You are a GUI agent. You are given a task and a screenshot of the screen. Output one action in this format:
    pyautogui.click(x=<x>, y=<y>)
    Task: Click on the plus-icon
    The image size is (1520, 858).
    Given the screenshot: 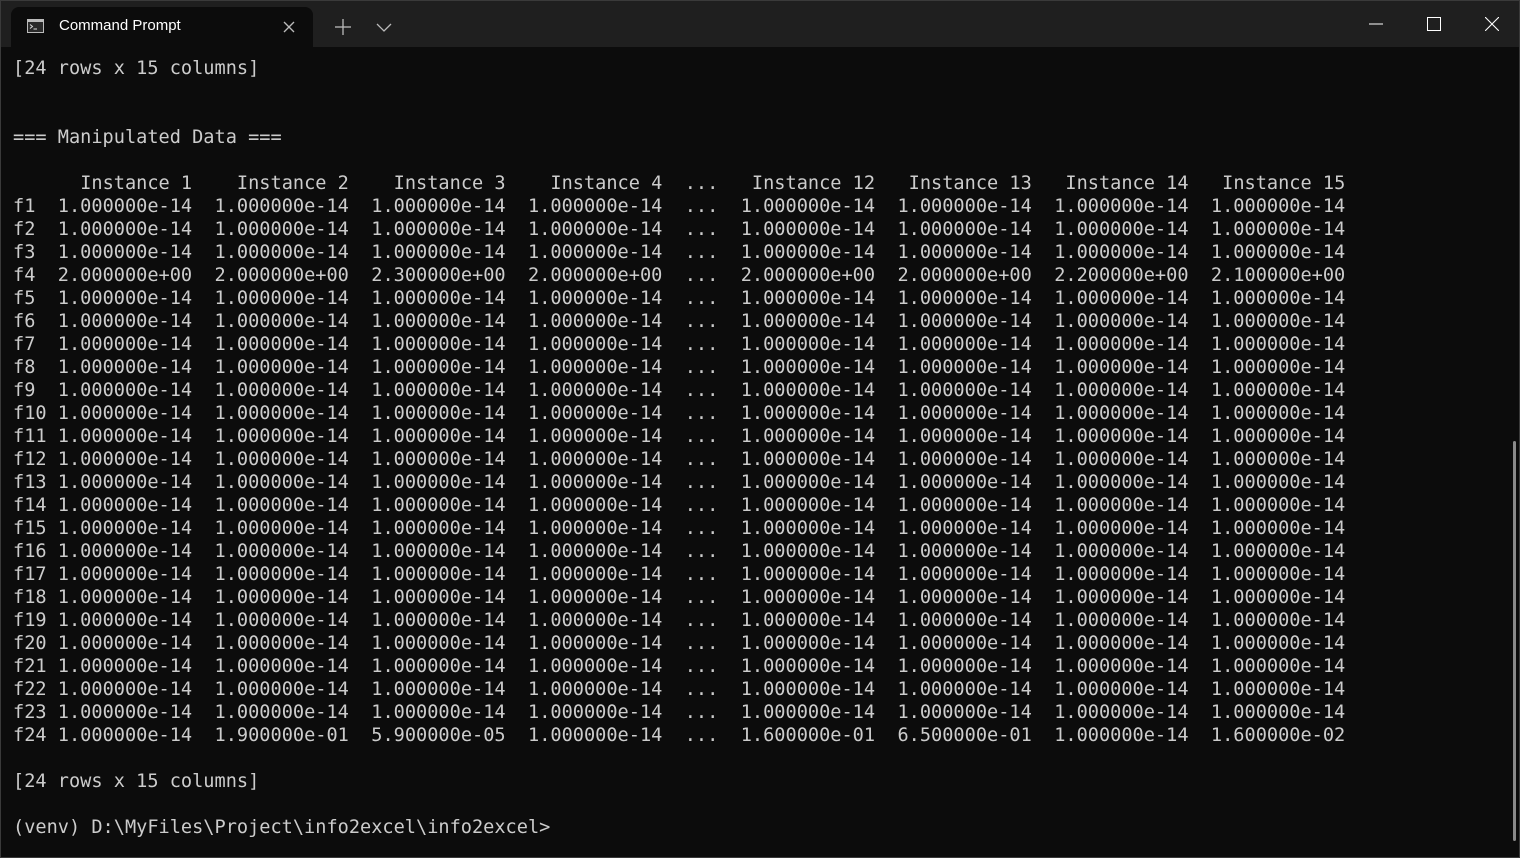 What is the action you would take?
    pyautogui.click(x=343, y=27)
    